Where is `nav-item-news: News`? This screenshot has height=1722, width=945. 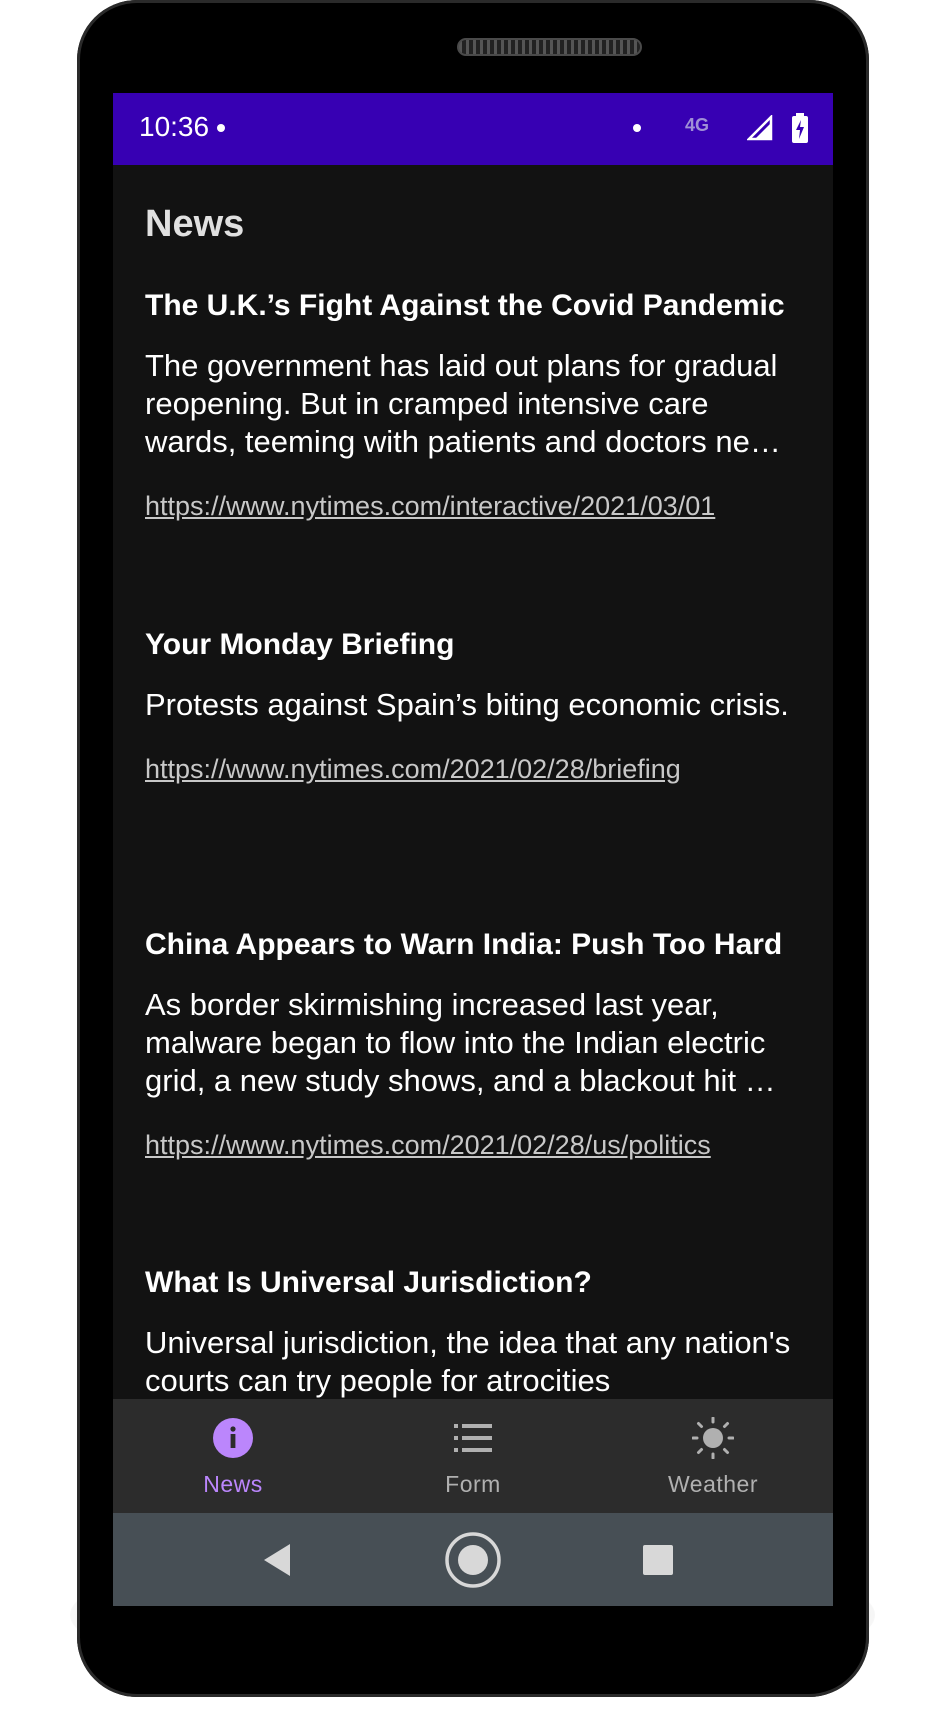 nav-item-news: News is located at coordinates (233, 1456).